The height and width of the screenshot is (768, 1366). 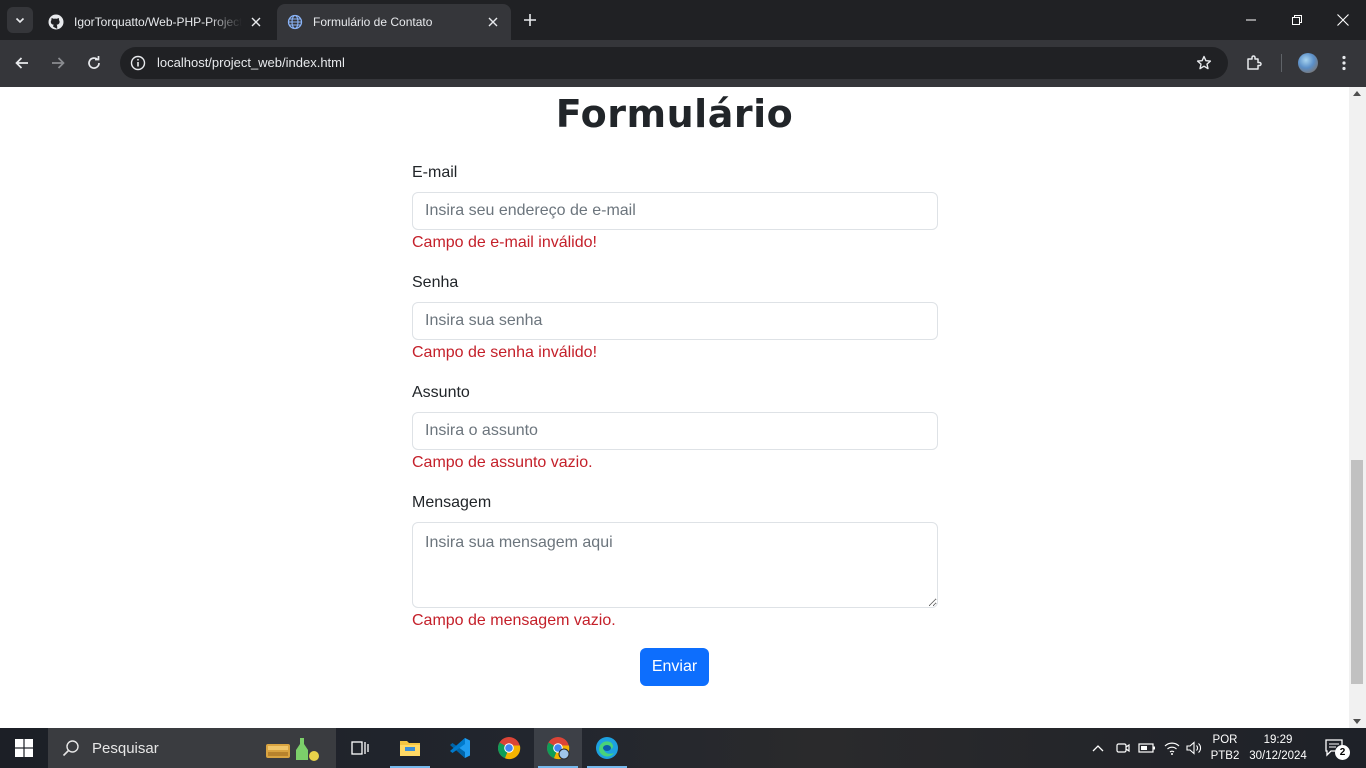 What do you see at coordinates (1204, 63) in the screenshot?
I see `star-icon` at bounding box center [1204, 63].